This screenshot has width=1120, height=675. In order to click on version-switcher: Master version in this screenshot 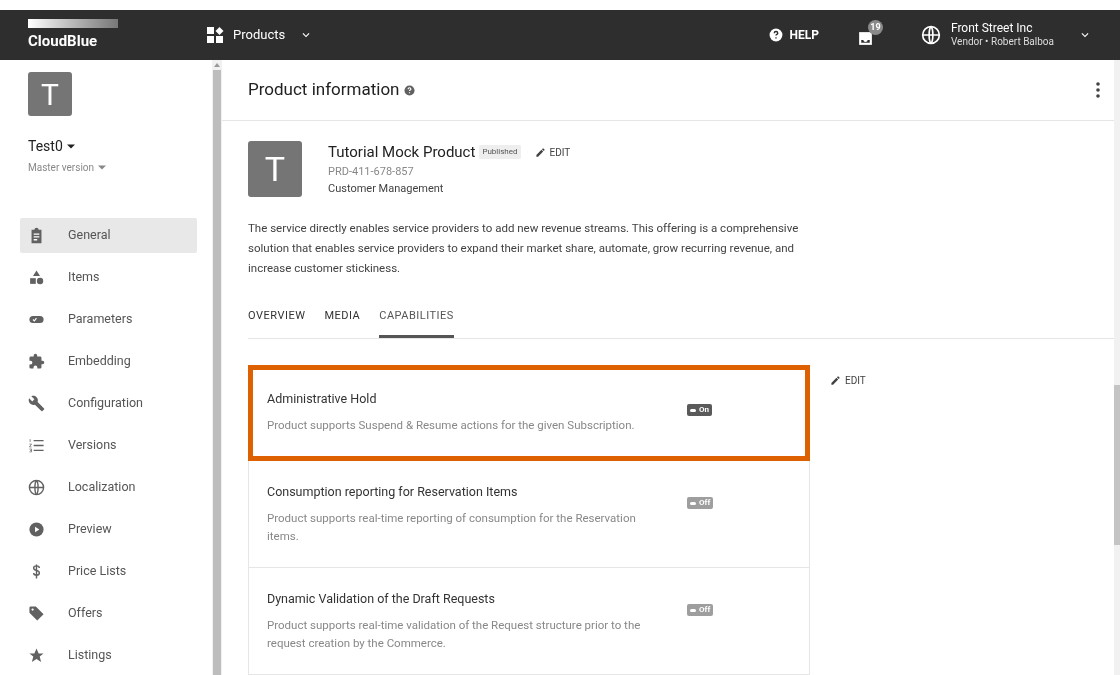, I will do `click(67, 167)`.